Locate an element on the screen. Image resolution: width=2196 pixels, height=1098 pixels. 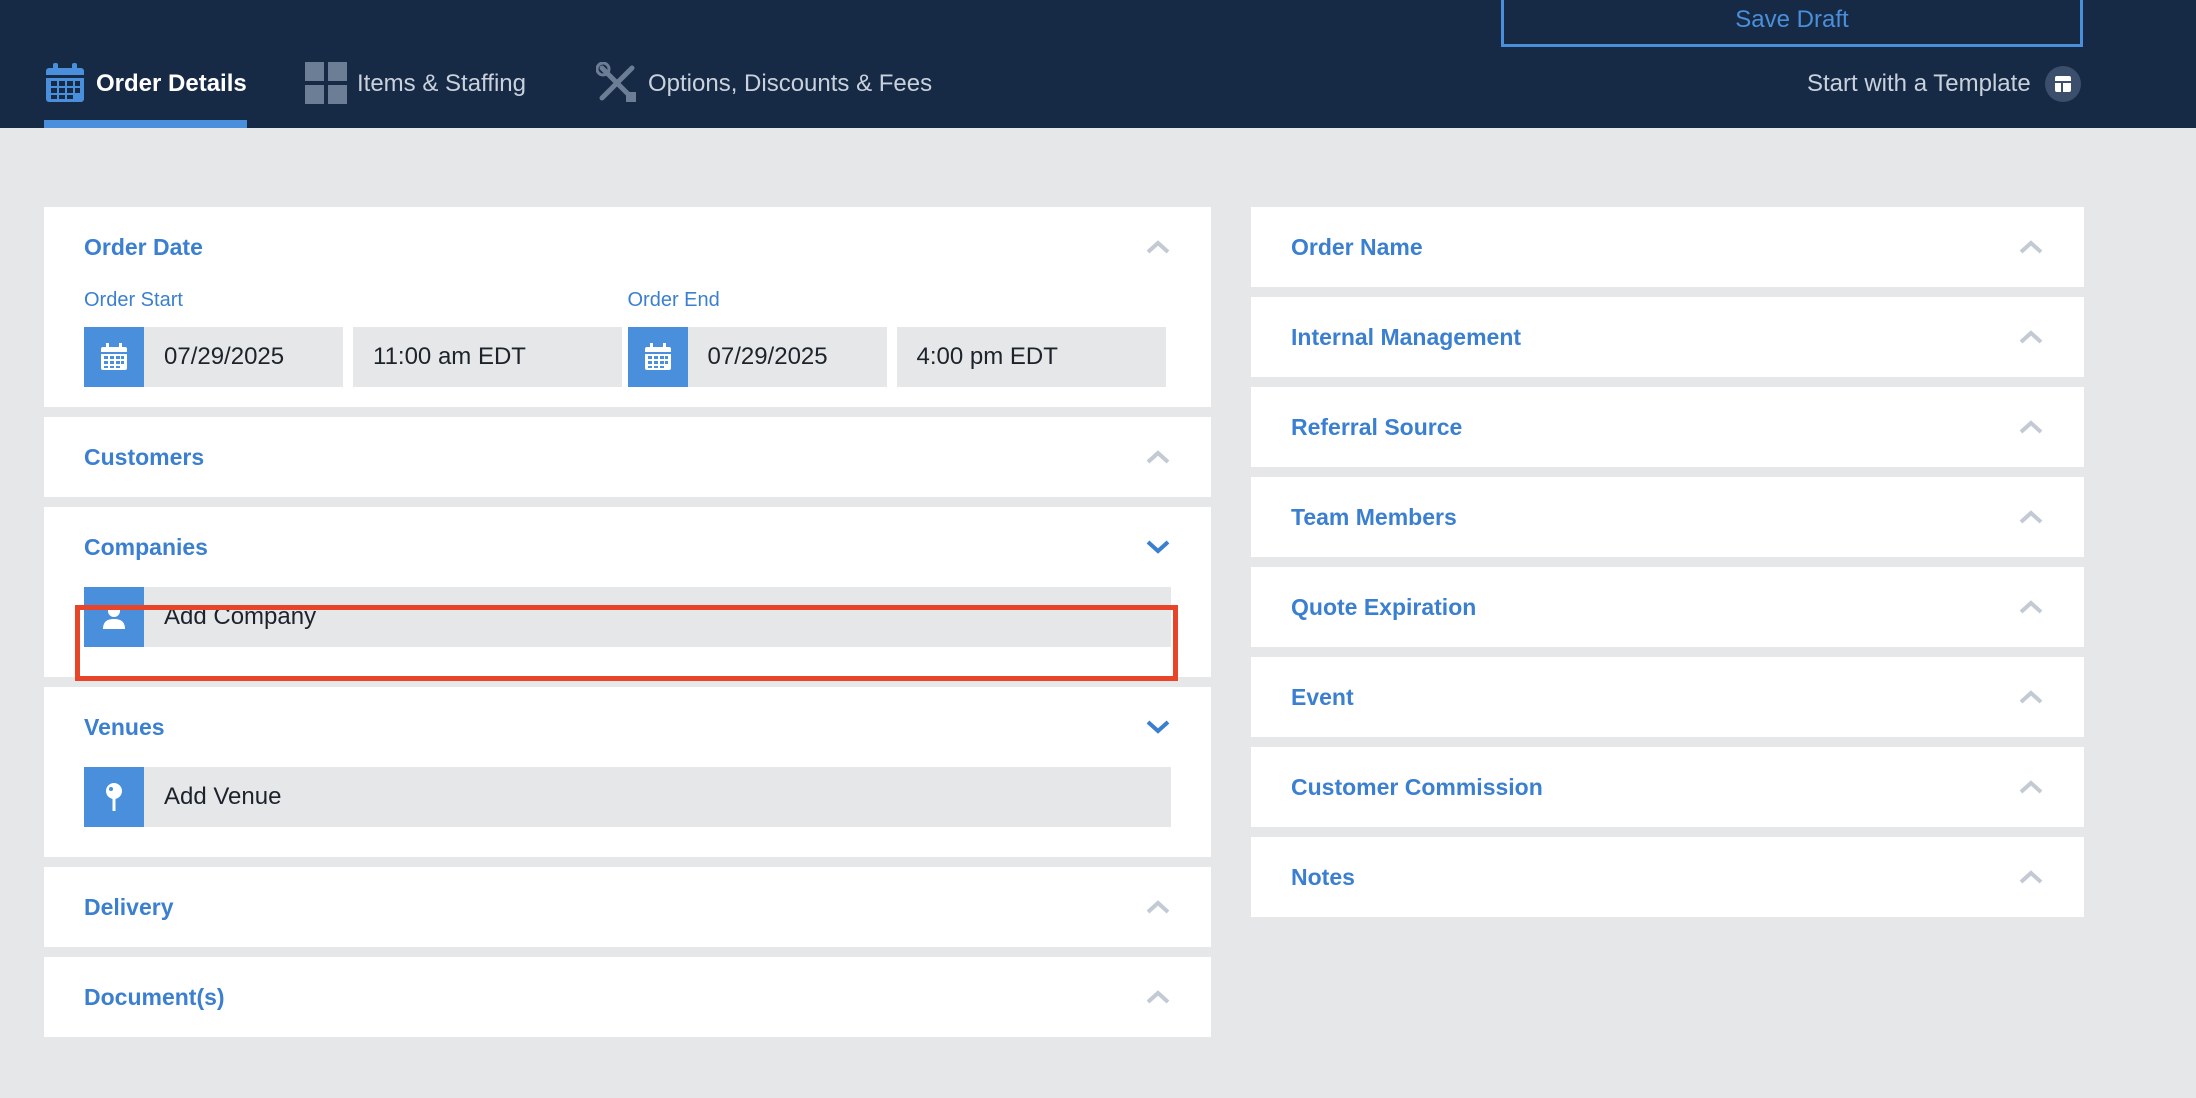
customer-commission-panel: Customer Commission is located at coordinates (1667, 787).